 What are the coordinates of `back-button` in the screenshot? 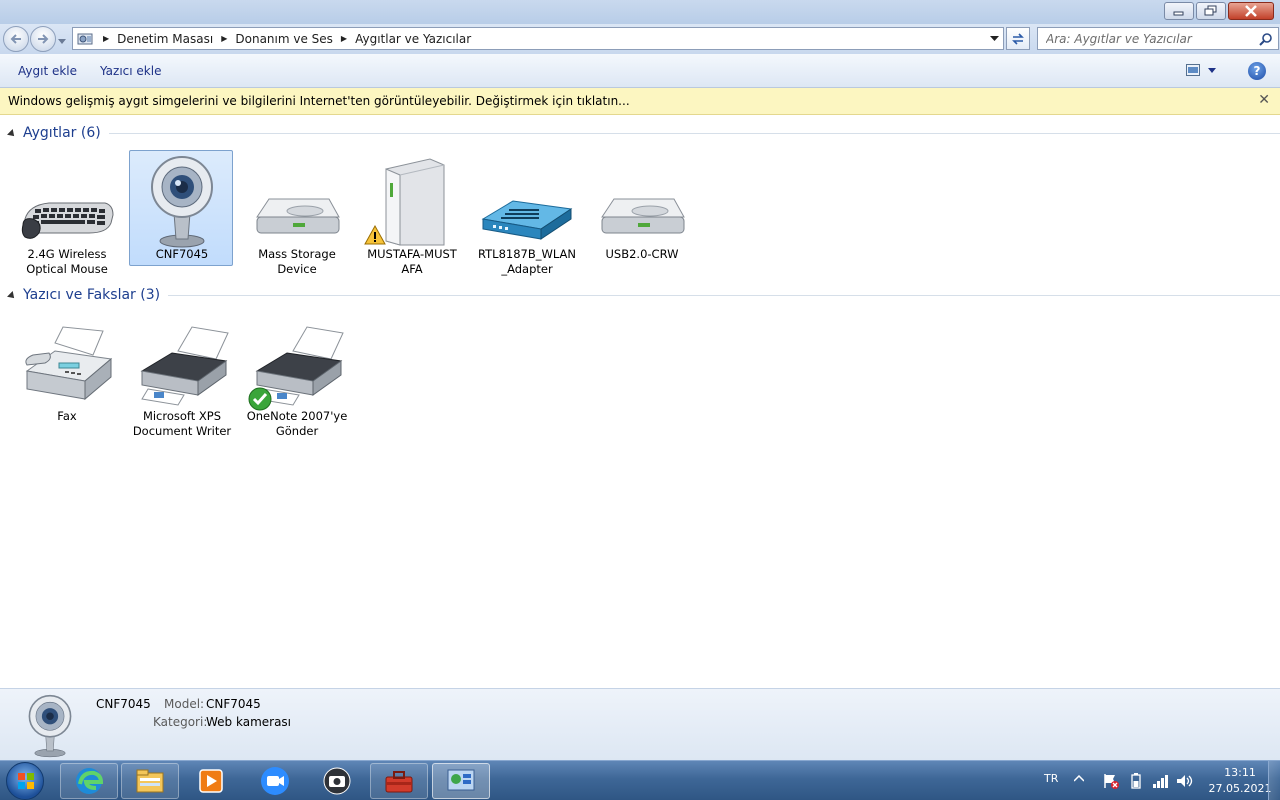 It's located at (16, 39).